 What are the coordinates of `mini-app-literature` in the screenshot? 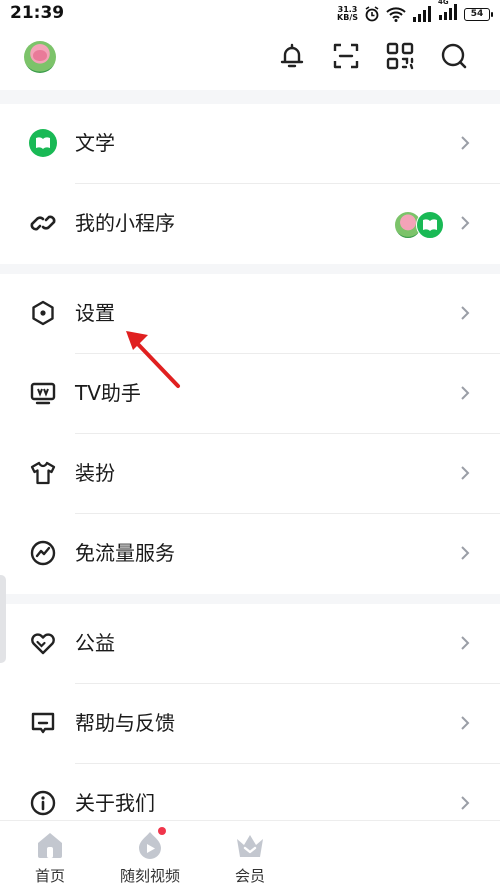 It's located at (430, 225).